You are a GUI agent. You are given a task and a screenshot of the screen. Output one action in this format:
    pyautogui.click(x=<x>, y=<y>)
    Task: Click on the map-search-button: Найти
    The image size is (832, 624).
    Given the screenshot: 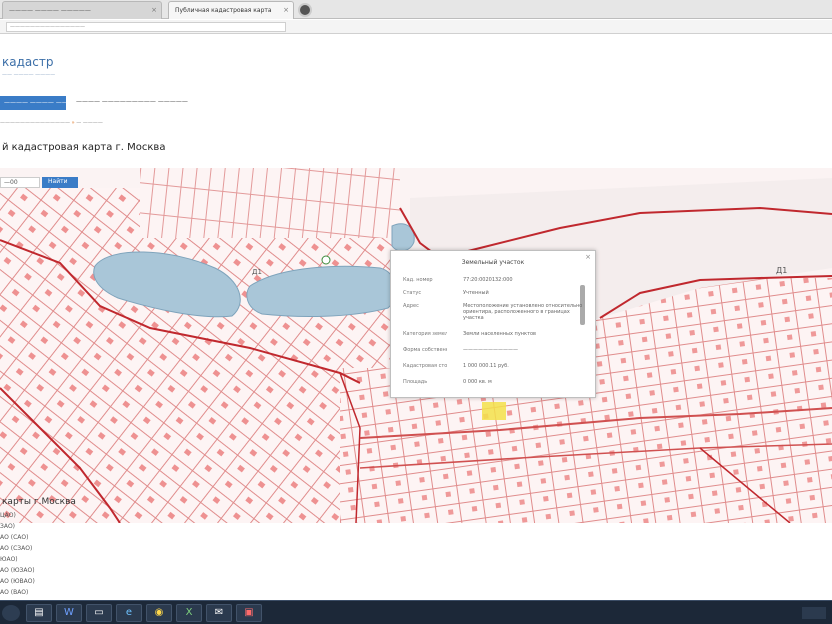 What is the action you would take?
    pyautogui.click(x=60, y=182)
    